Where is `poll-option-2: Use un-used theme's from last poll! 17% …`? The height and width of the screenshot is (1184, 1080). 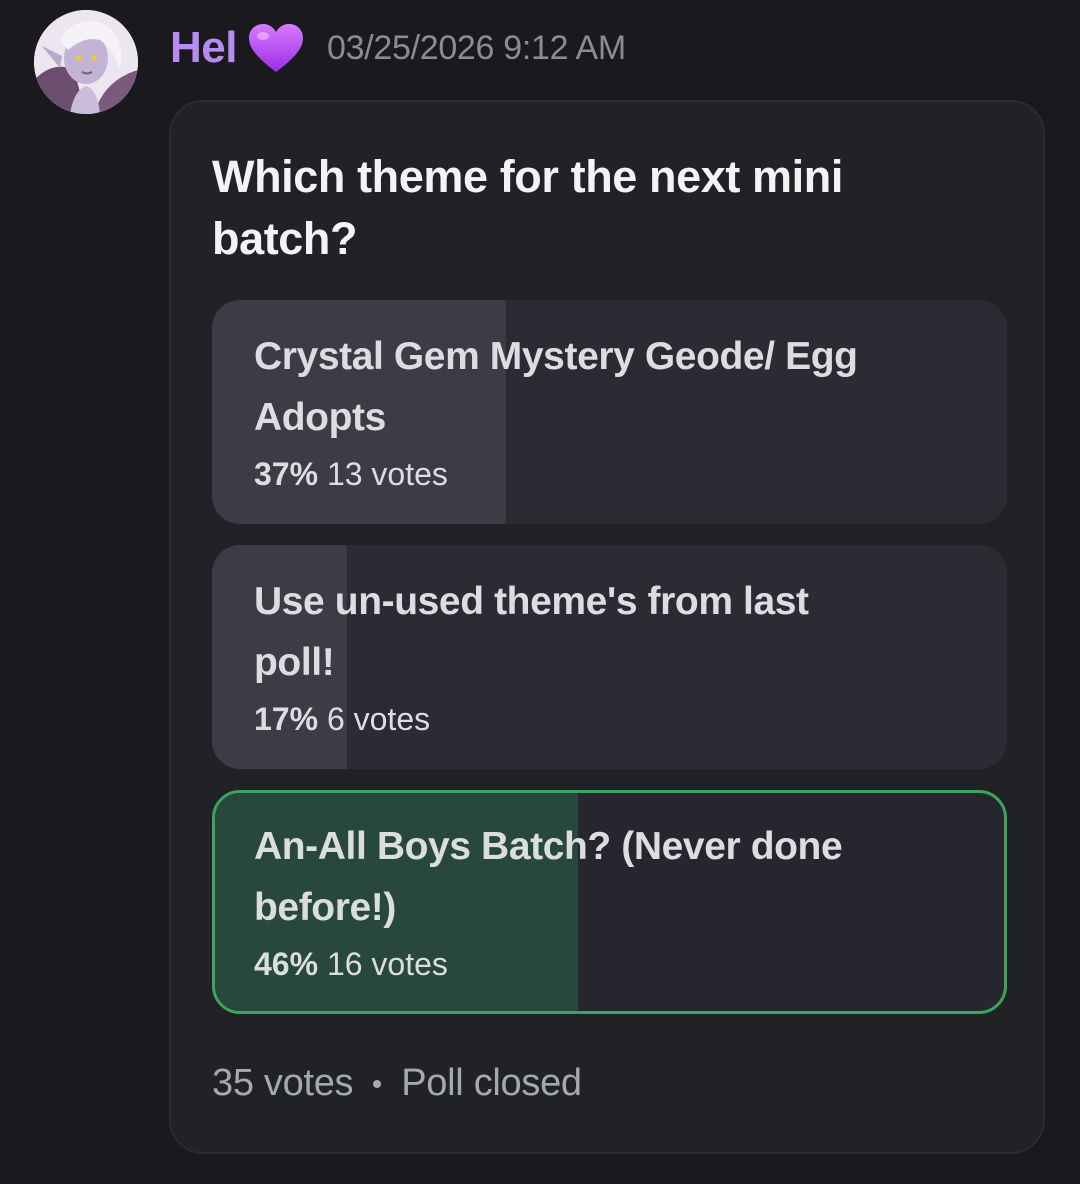
poll-option-2: Use un-used theme's from last poll! 17% … is located at coordinates (609, 657).